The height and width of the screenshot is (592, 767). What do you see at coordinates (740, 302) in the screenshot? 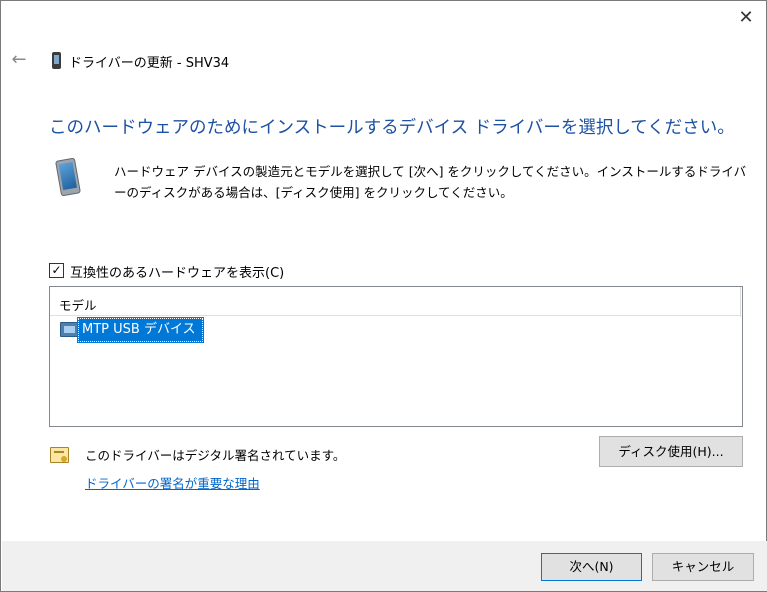
I see `list-scroll-edge` at bounding box center [740, 302].